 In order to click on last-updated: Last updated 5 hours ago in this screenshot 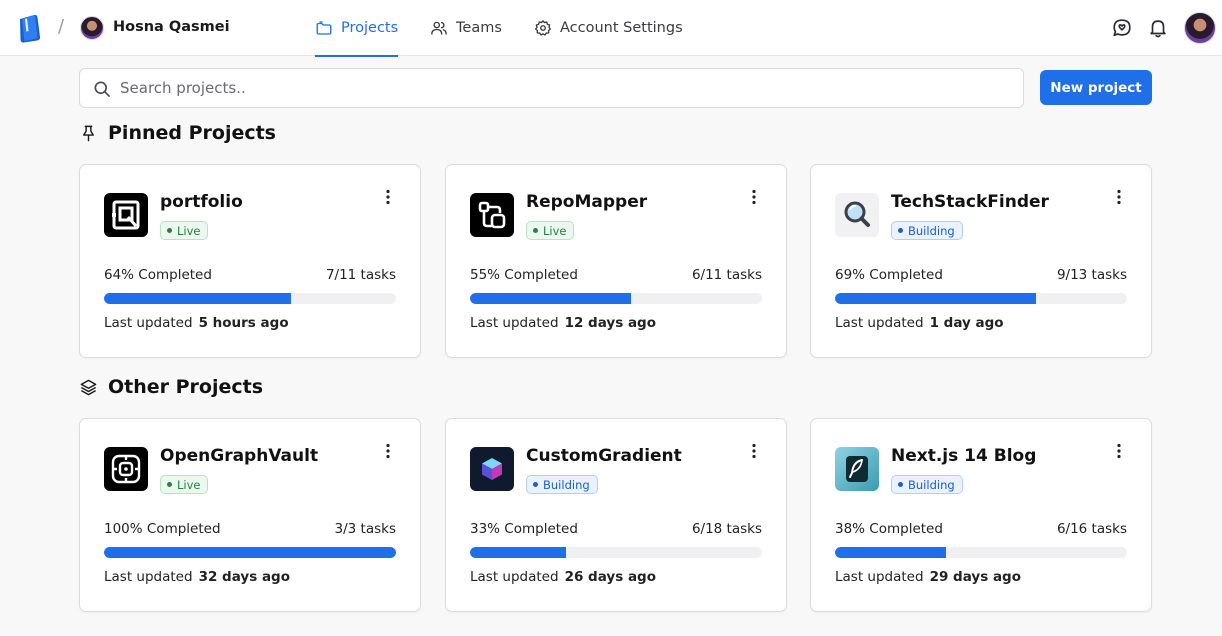, I will do `click(196, 323)`.